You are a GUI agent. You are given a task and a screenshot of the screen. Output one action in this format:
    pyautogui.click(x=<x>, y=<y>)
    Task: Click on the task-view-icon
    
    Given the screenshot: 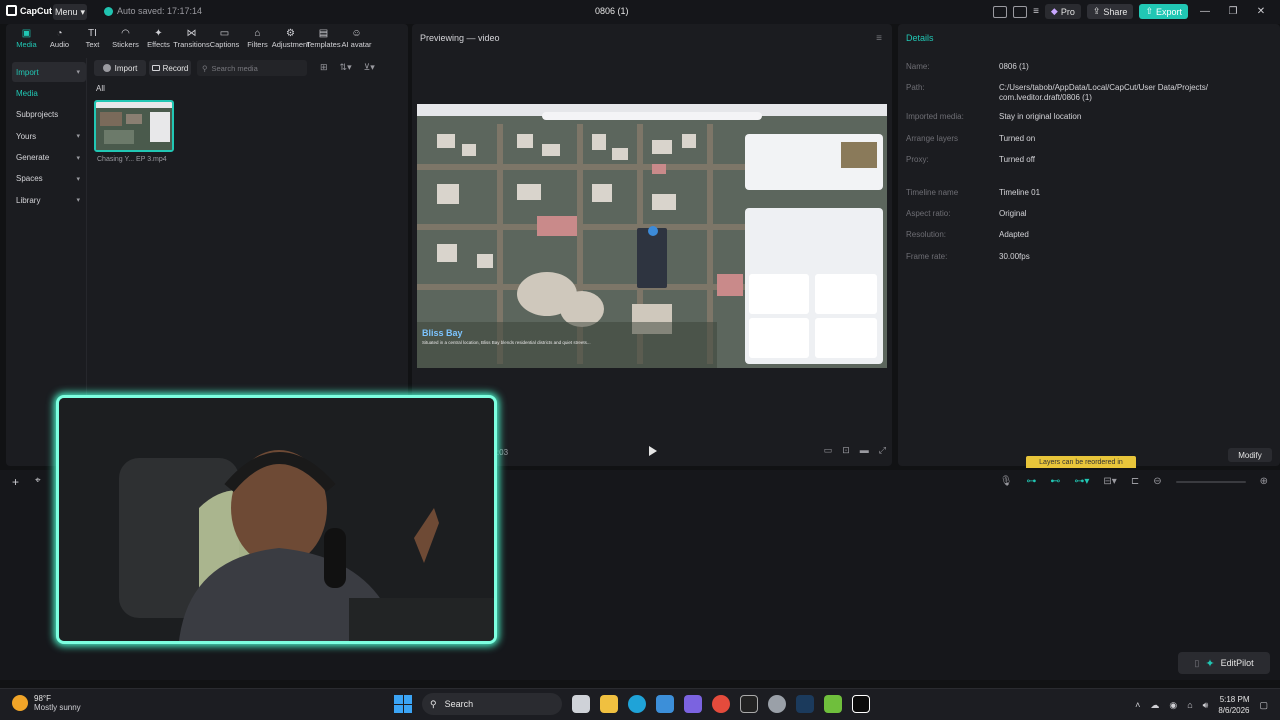 What is the action you would take?
    pyautogui.click(x=581, y=704)
    